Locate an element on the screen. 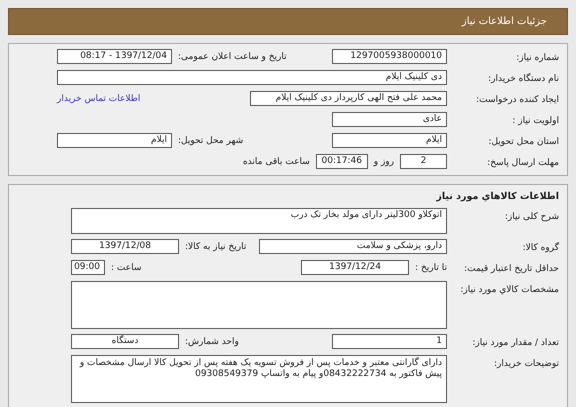 Image resolution: width=576 pixels, height=407 pixels. input-field: 1397/12/24 is located at coordinates (355, 267).